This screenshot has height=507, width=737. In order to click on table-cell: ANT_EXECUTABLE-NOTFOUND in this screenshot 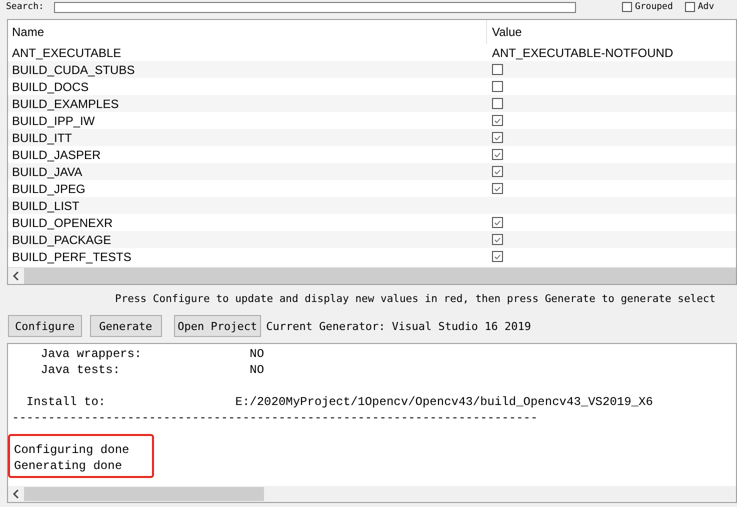, I will do `click(583, 53)`.